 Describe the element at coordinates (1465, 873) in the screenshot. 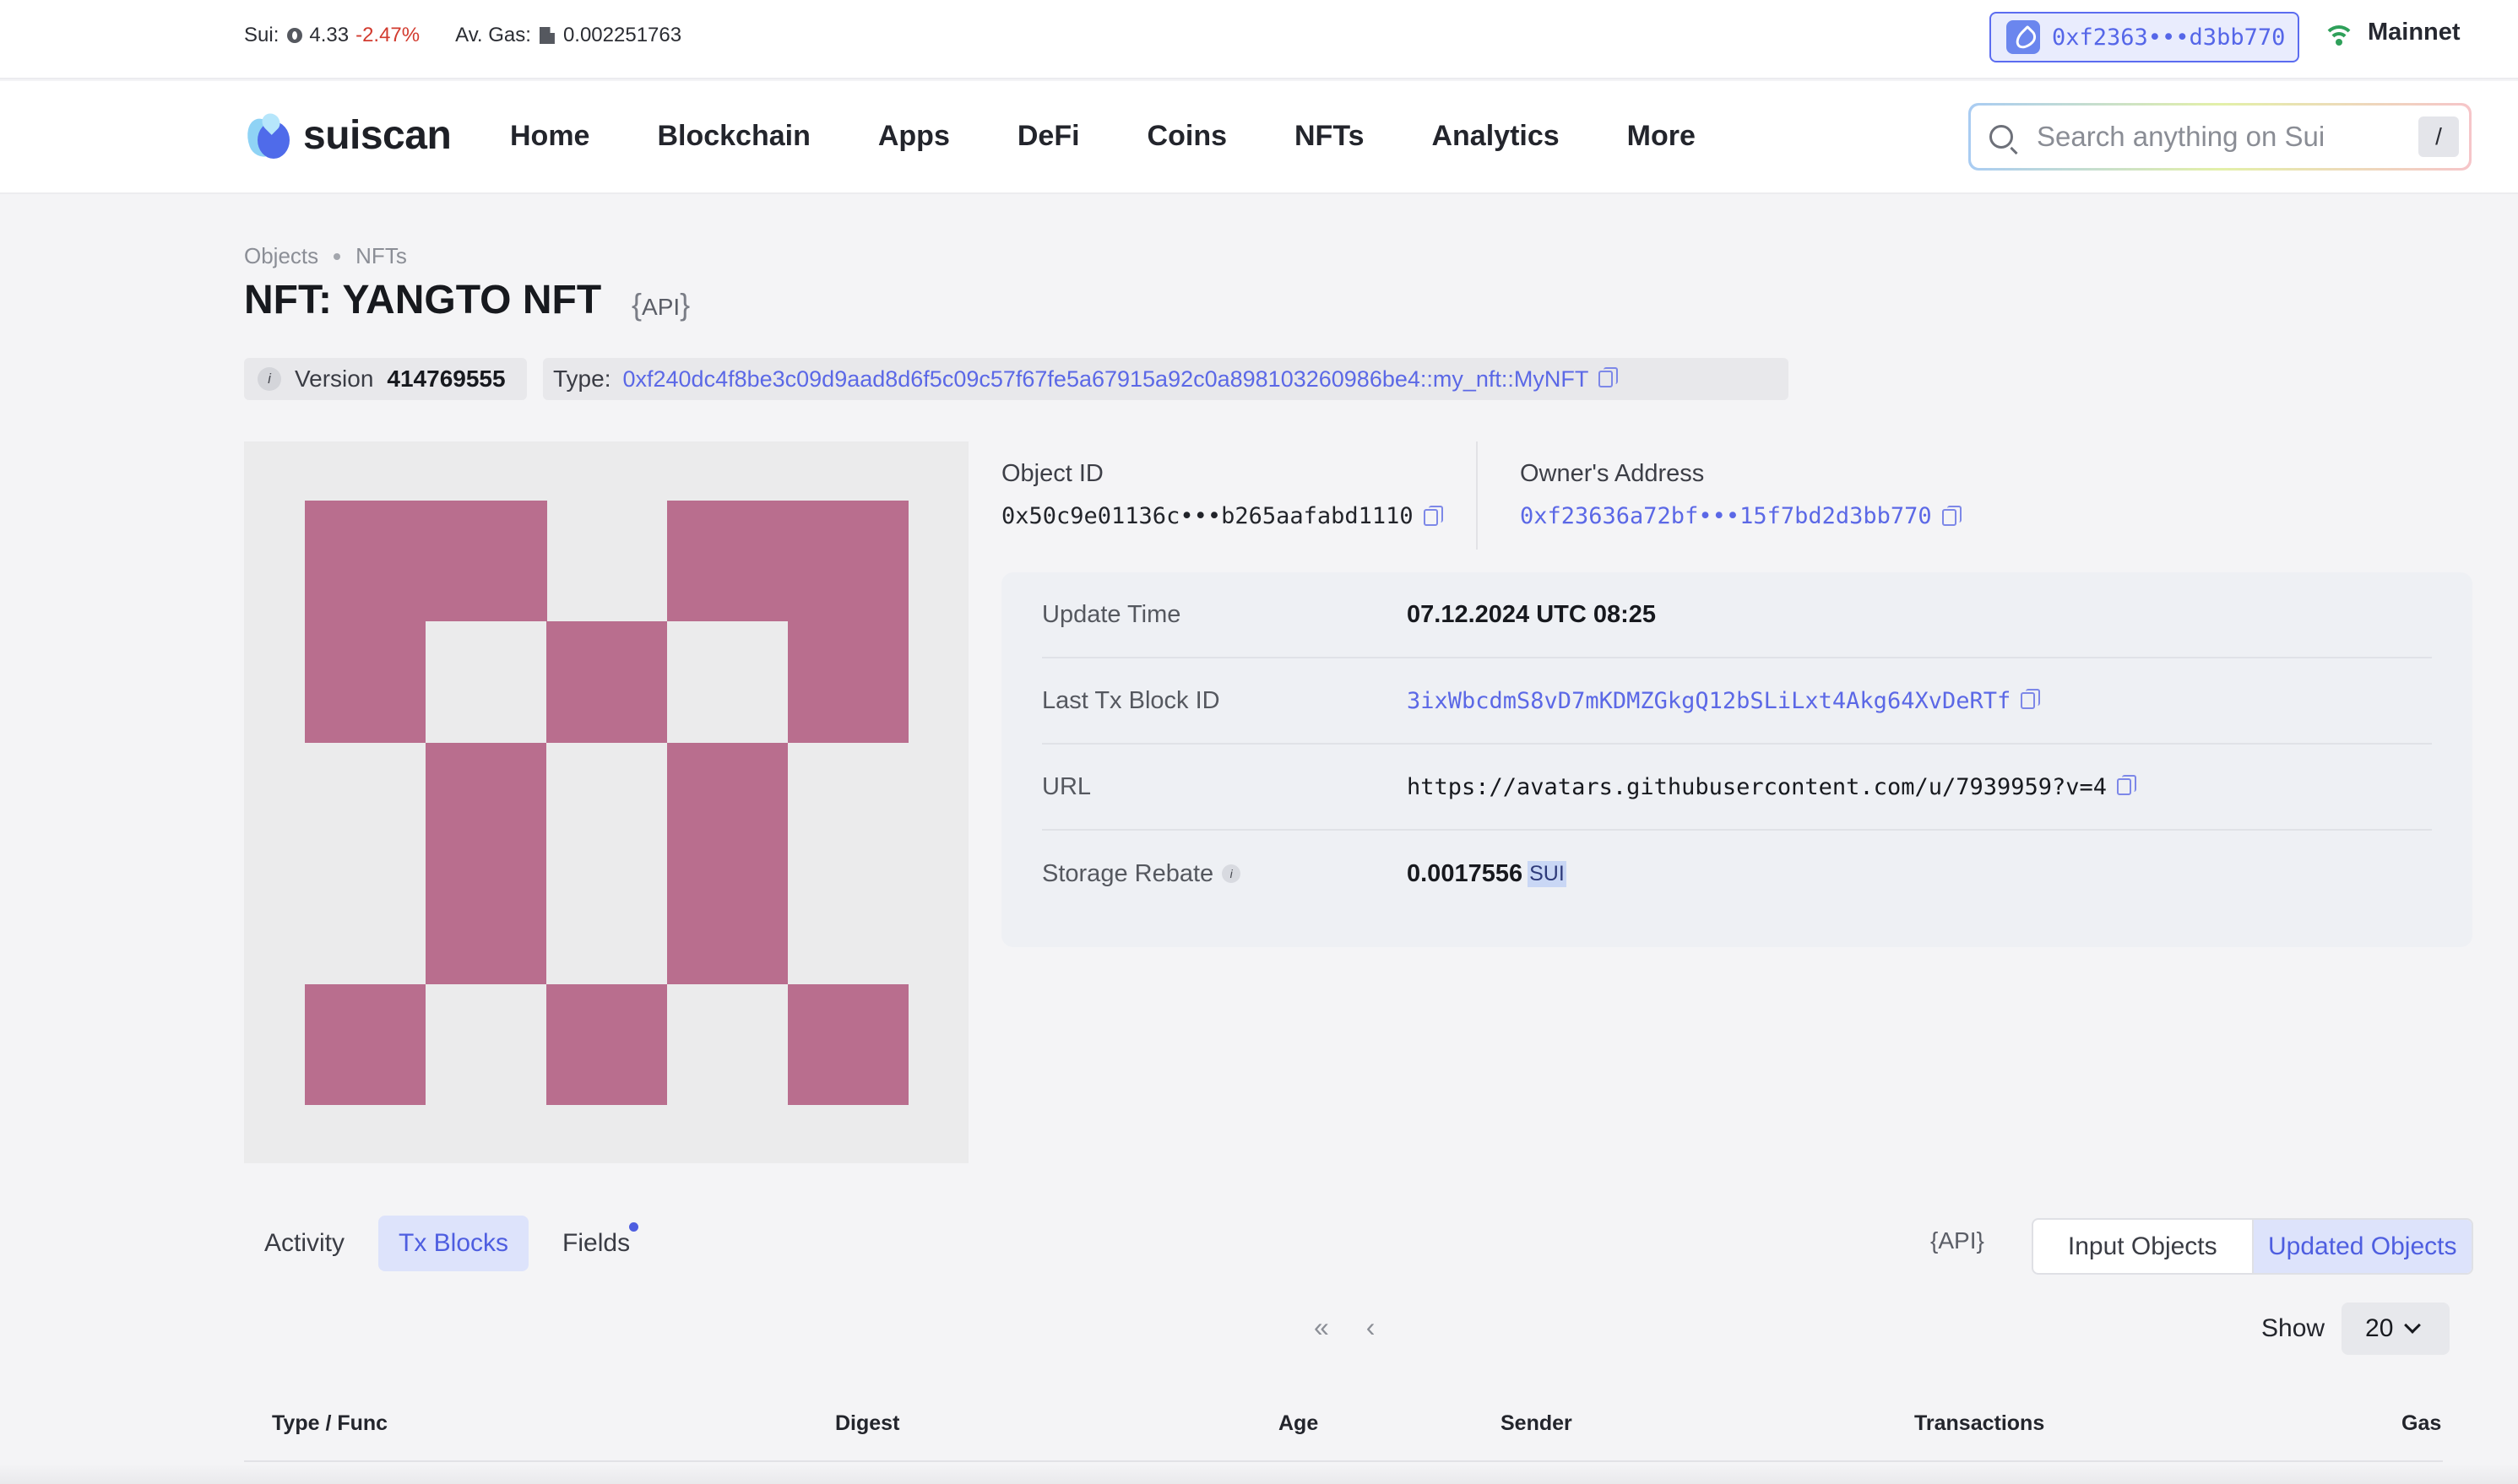

I see `storage-rebate-amount: 0.0017556` at that location.